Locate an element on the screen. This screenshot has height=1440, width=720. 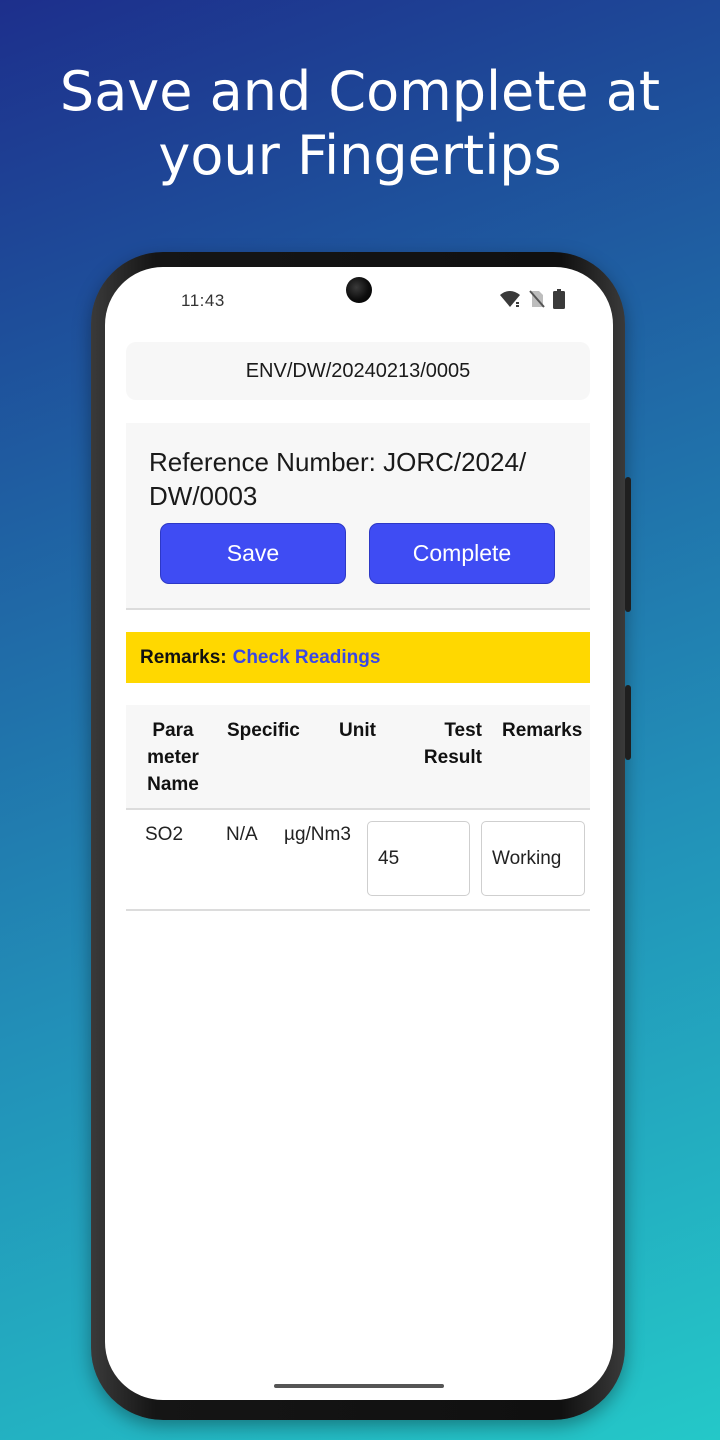
column-header-specific: Specific is located at coordinates (263, 730).